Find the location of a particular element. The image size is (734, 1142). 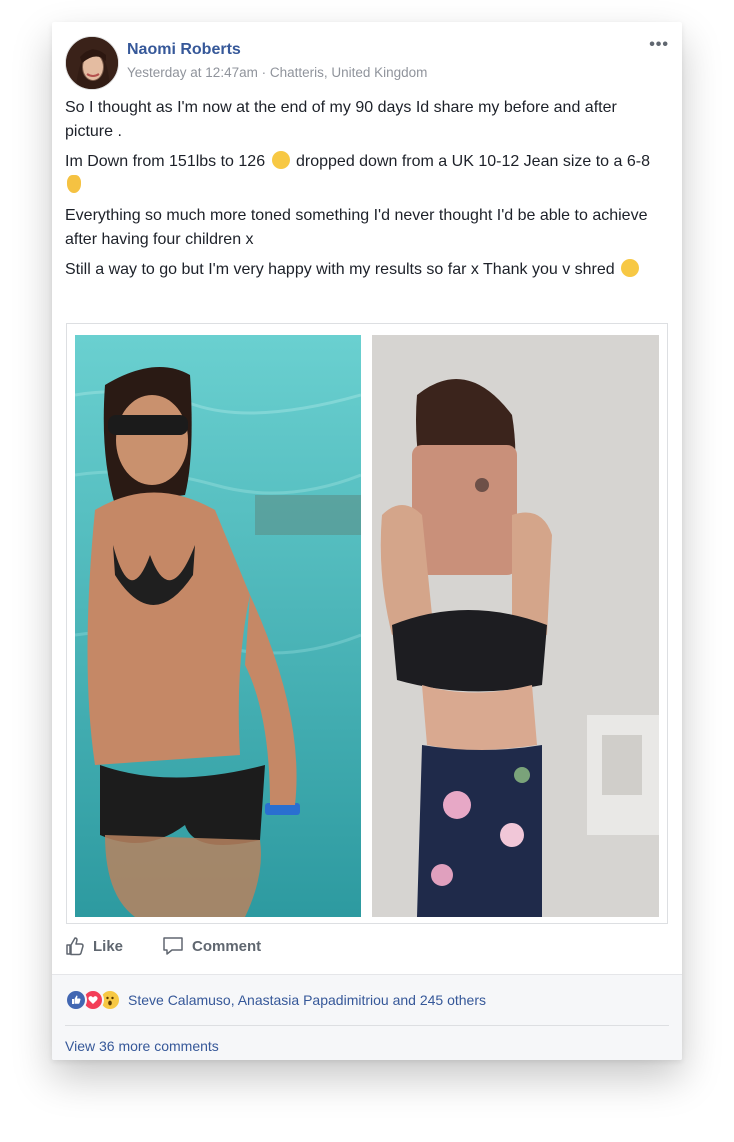

like-reaction-icon is located at coordinates (76, 1000).